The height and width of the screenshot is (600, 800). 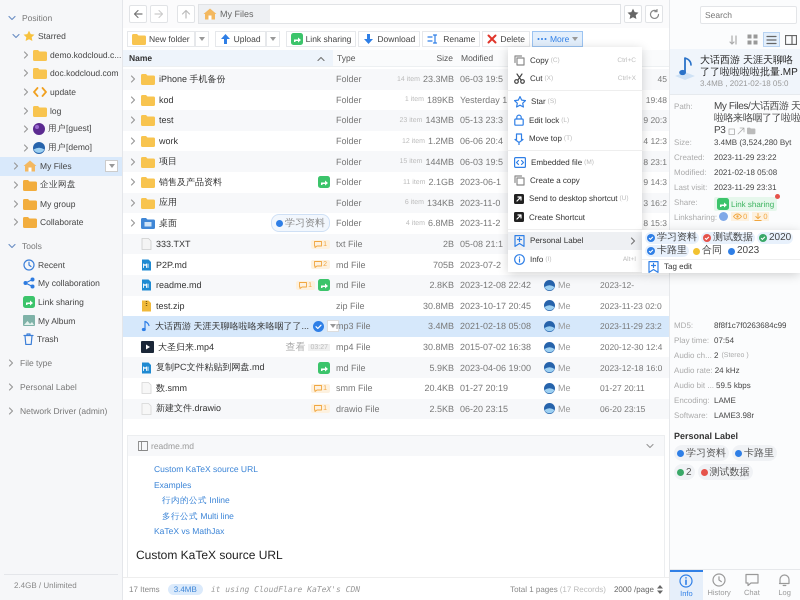 I want to click on property-label: Share:, so click(x=686, y=203).